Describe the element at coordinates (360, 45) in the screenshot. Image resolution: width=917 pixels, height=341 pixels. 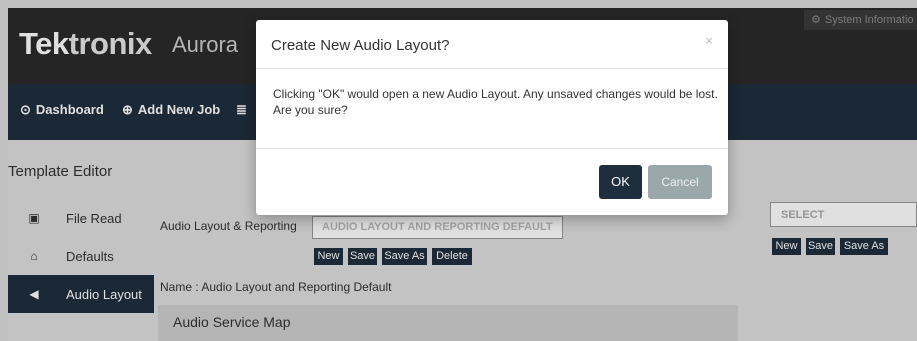
I see `dialog-title: Create New Audio Layout?` at that location.